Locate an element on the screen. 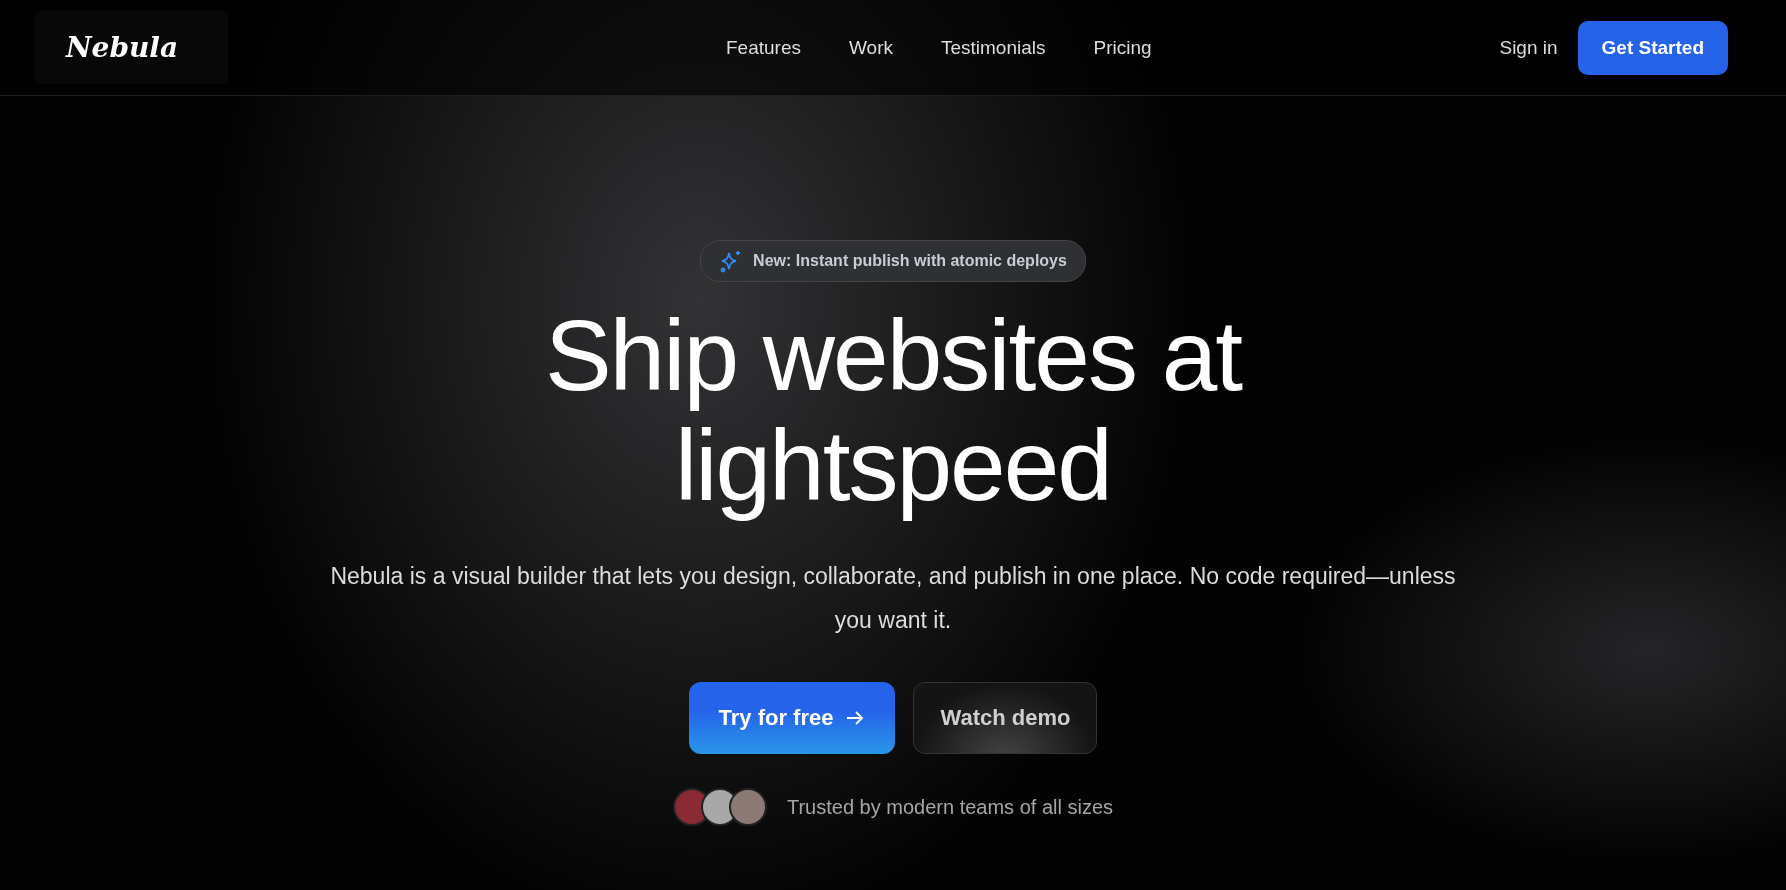 Image resolution: width=1786 pixels, height=890 pixels. hero-title: Ship websites at lightspeed is located at coordinates (893, 410).